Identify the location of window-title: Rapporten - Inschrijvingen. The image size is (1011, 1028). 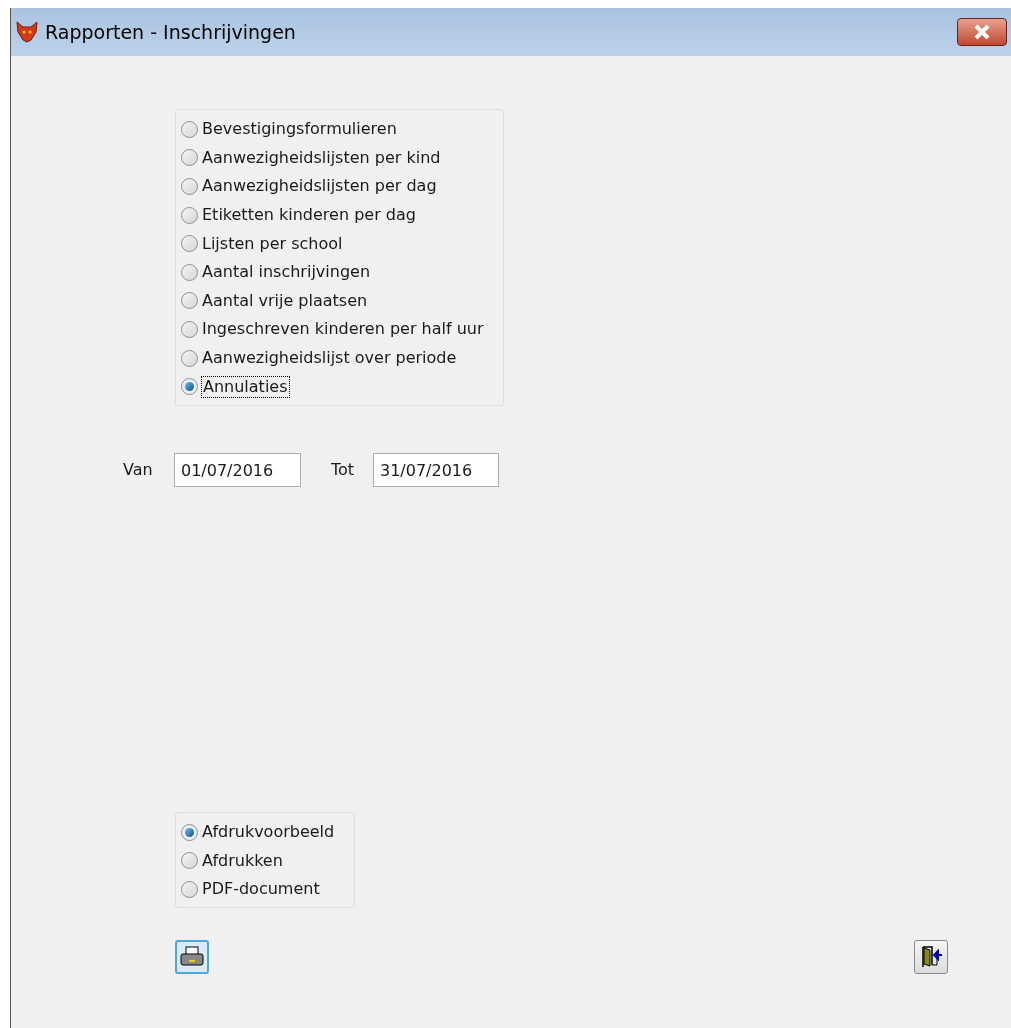
(170, 32).